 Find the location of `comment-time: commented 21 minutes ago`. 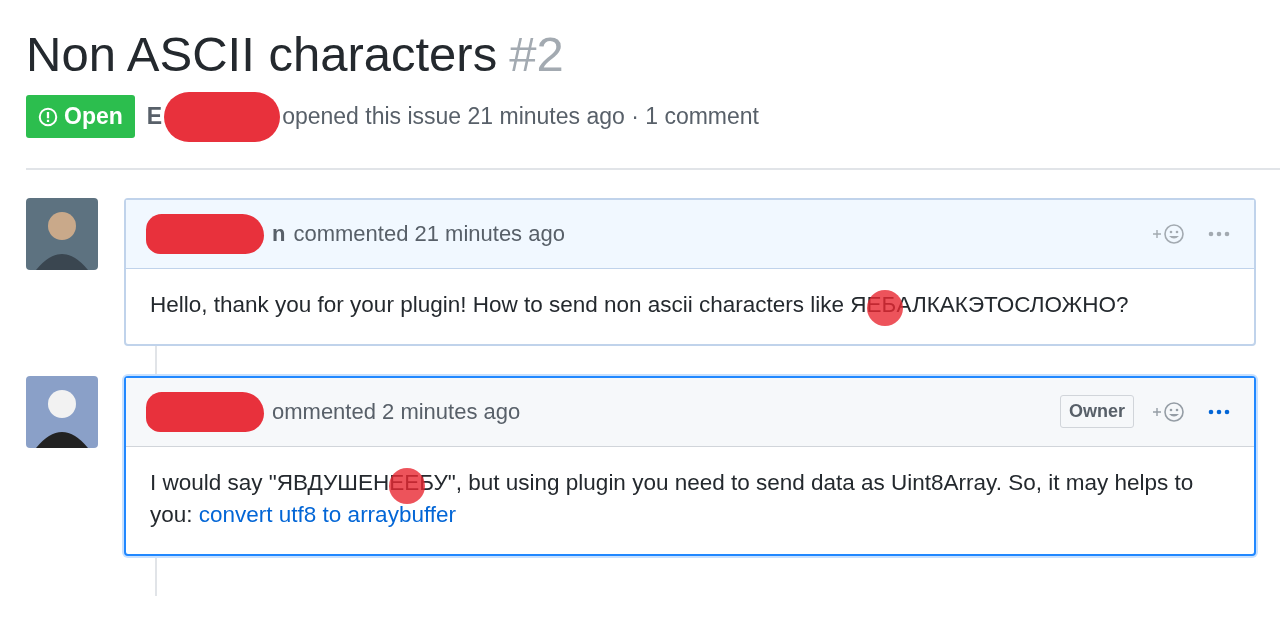

comment-time: commented 21 minutes ago is located at coordinates (429, 233).